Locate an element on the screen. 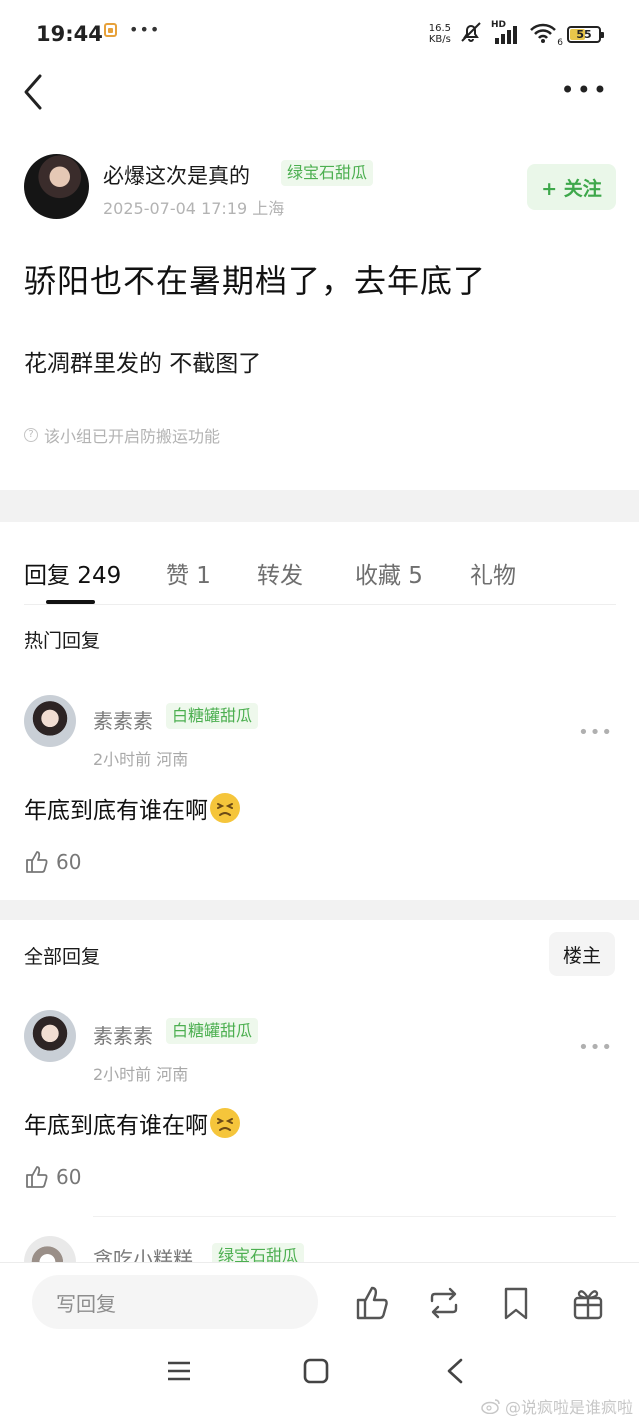 The width and height of the screenshot is (639, 1422). tab-favorites: 收藏 5 is located at coordinates (389, 573).